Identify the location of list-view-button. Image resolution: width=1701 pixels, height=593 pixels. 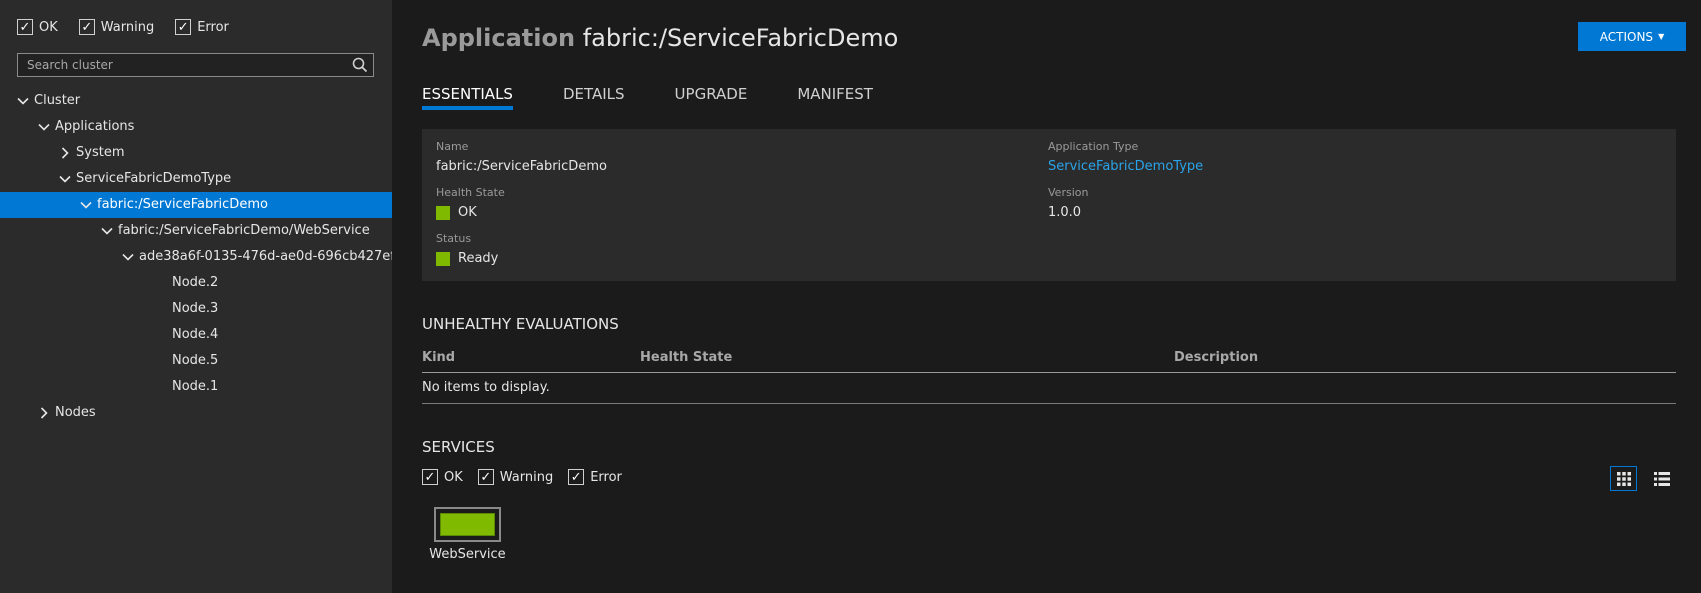
(1661, 478).